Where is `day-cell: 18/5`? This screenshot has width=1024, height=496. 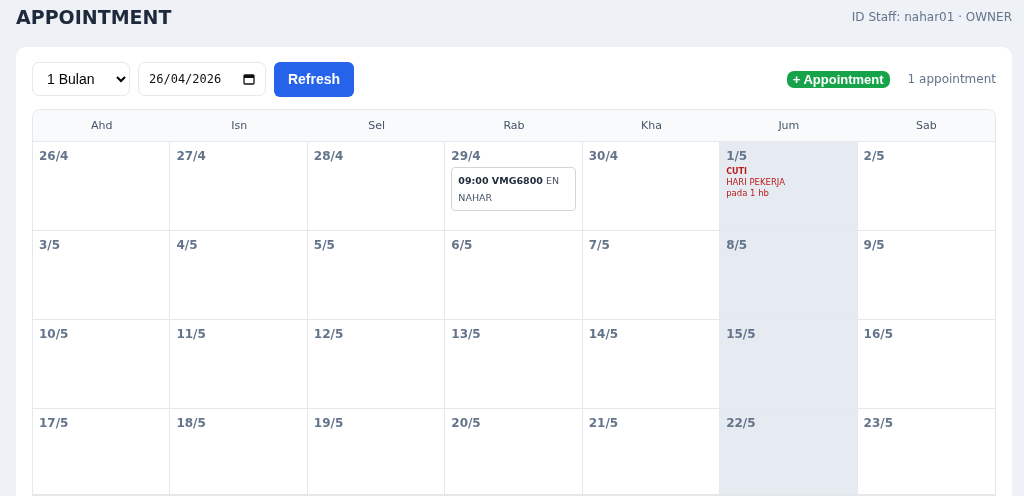
day-cell: 18/5 is located at coordinates (239, 452).